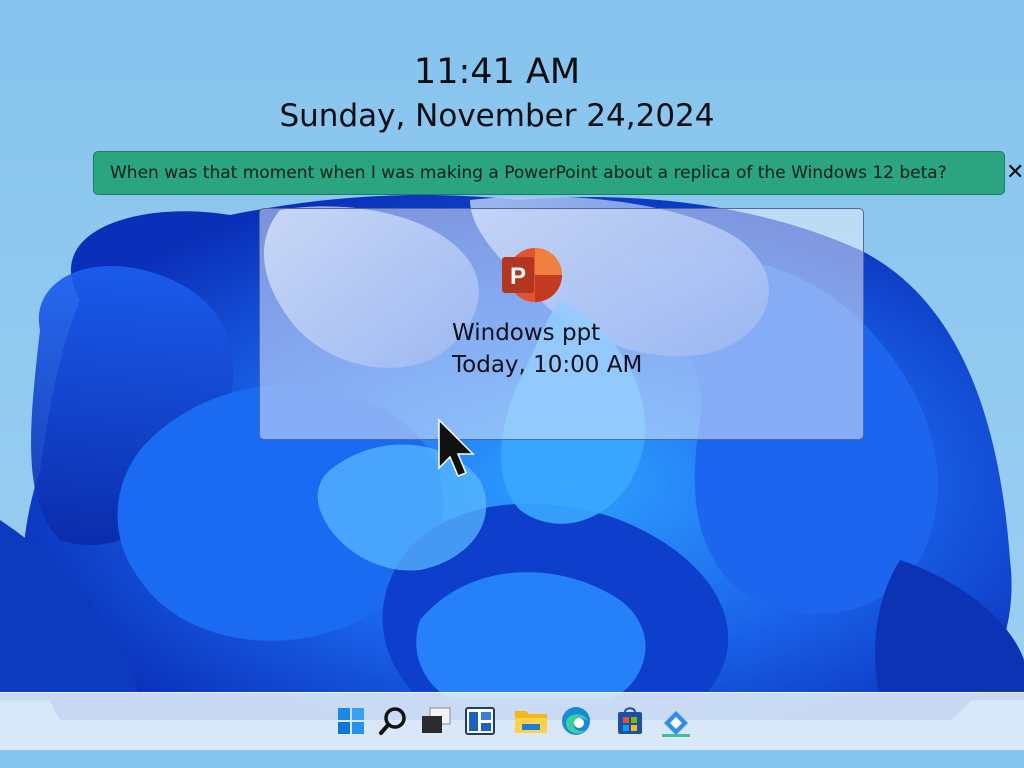 Image resolution: width=1024 pixels, height=768 pixels. I want to click on result-title: Windows ppt, so click(526, 333).